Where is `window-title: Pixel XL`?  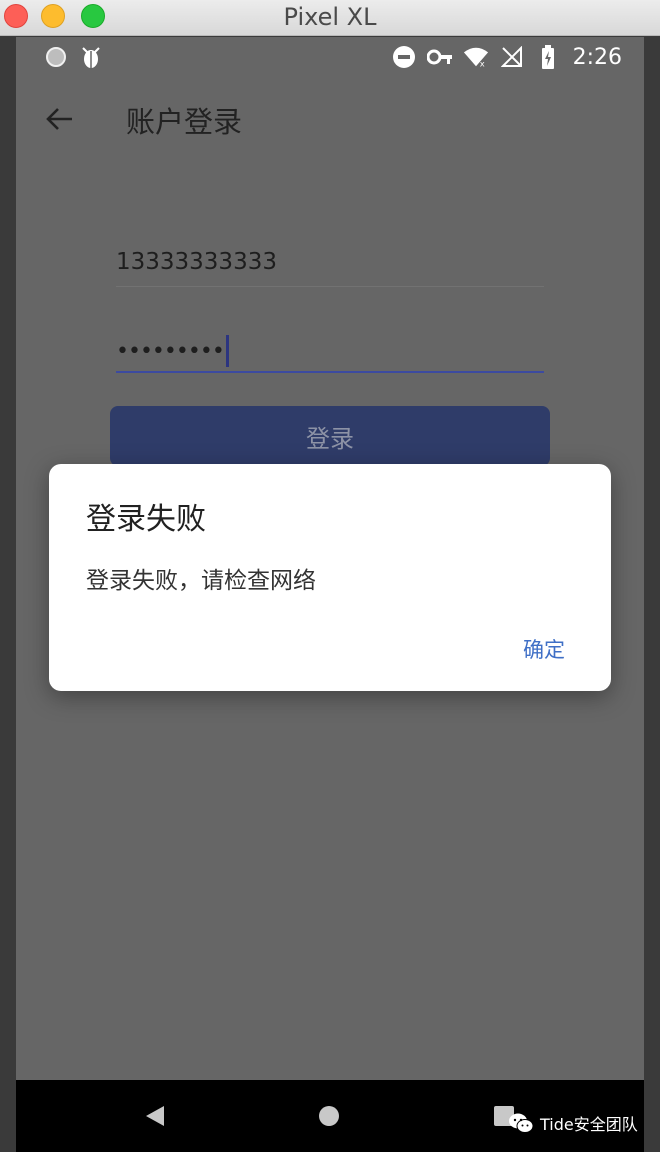 window-title: Pixel XL is located at coordinates (330, 17).